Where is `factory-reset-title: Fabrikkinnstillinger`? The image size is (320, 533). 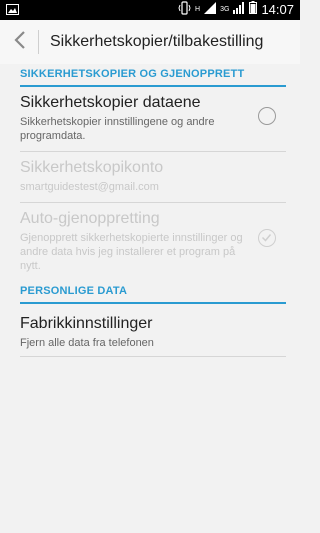
factory-reset-title: Fabrikkinnstillinger is located at coordinates (86, 323).